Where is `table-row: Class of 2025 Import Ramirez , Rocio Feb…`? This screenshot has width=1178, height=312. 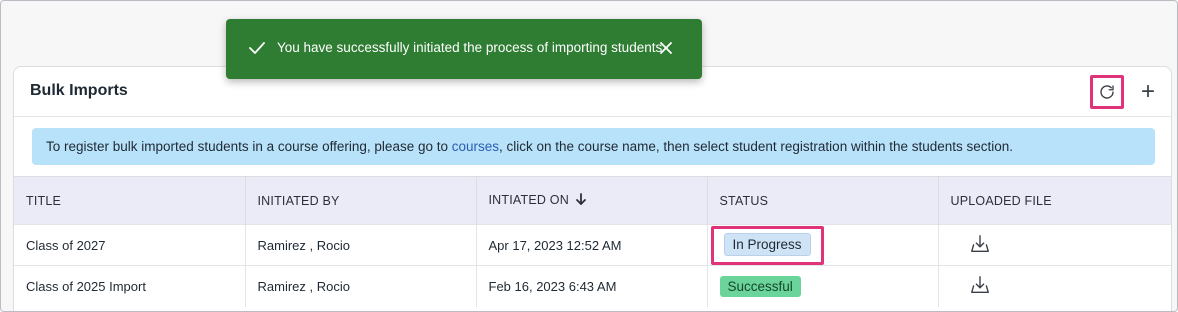
table-row: Class of 2025 Import Ramirez , Rocio Feb… is located at coordinates (592, 286).